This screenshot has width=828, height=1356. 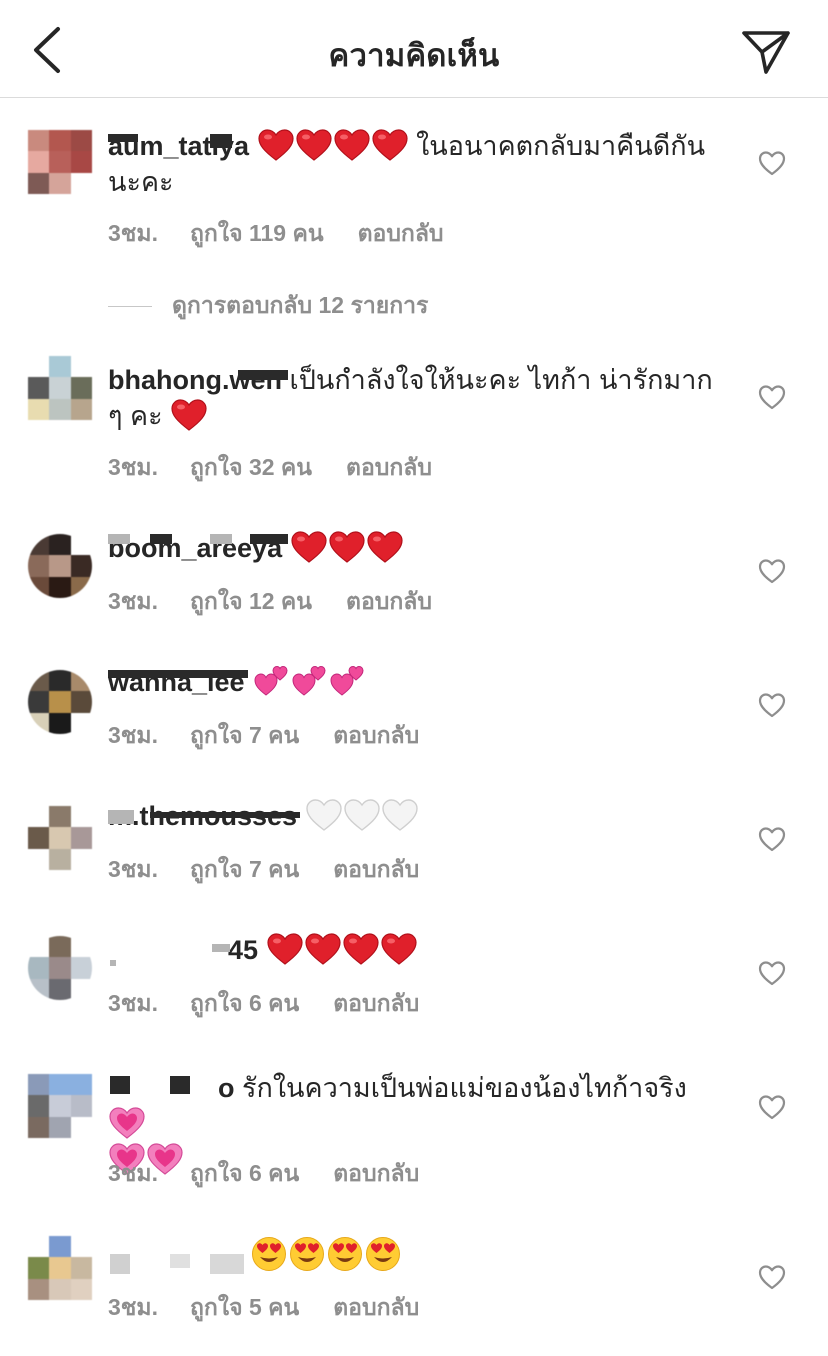 What do you see at coordinates (244, 1308) in the screenshot?
I see `comment-likes: ถูกใจ 5 คน` at bounding box center [244, 1308].